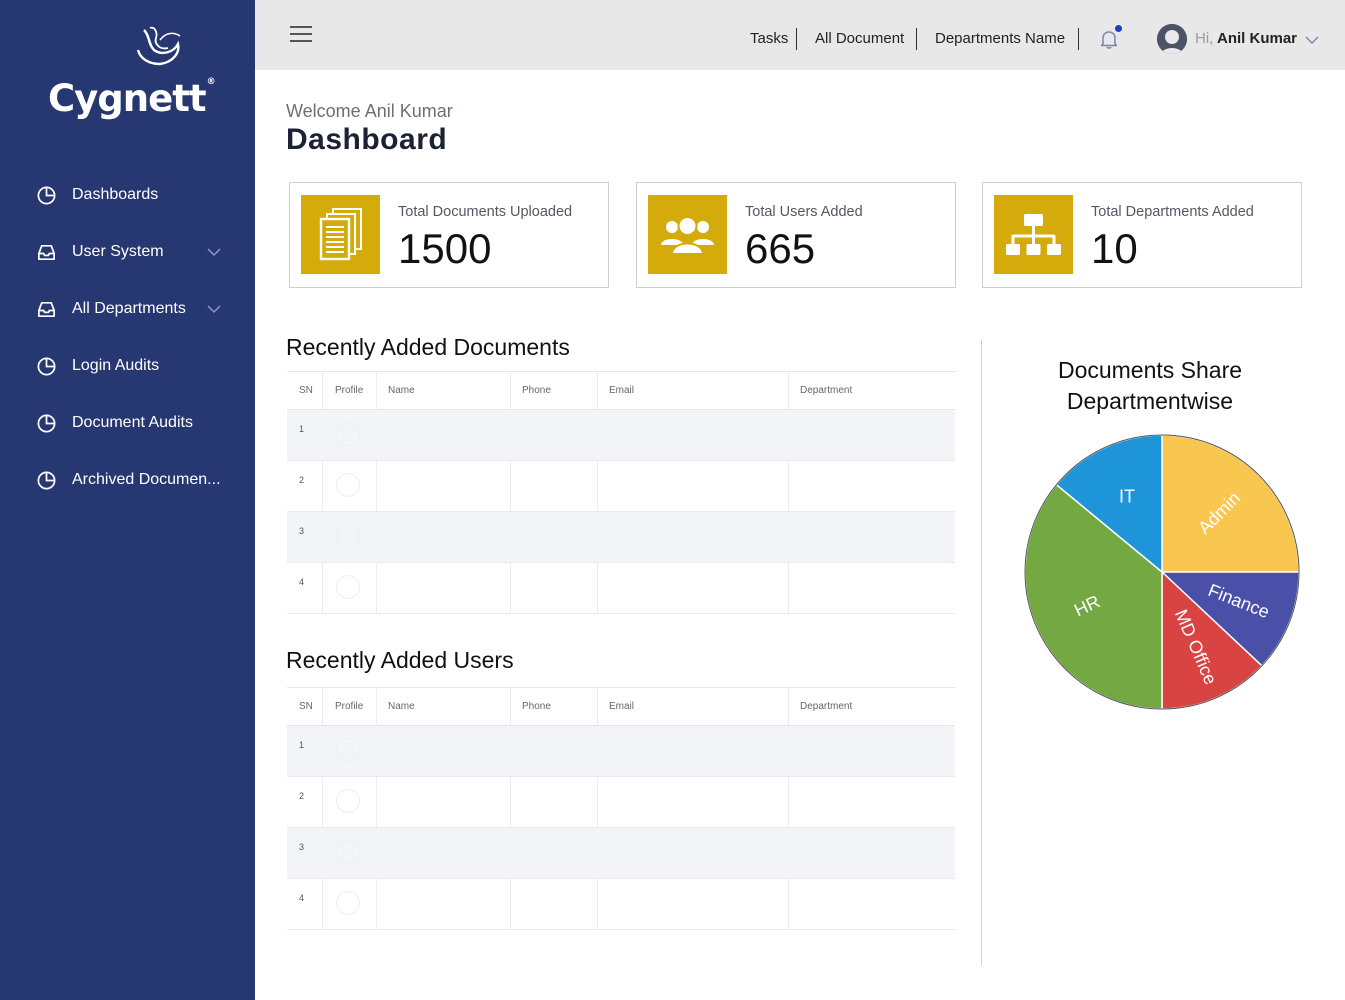  What do you see at coordinates (428, 347) in the screenshot?
I see `recent-documents-title: Recently Added Documents` at bounding box center [428, 347].